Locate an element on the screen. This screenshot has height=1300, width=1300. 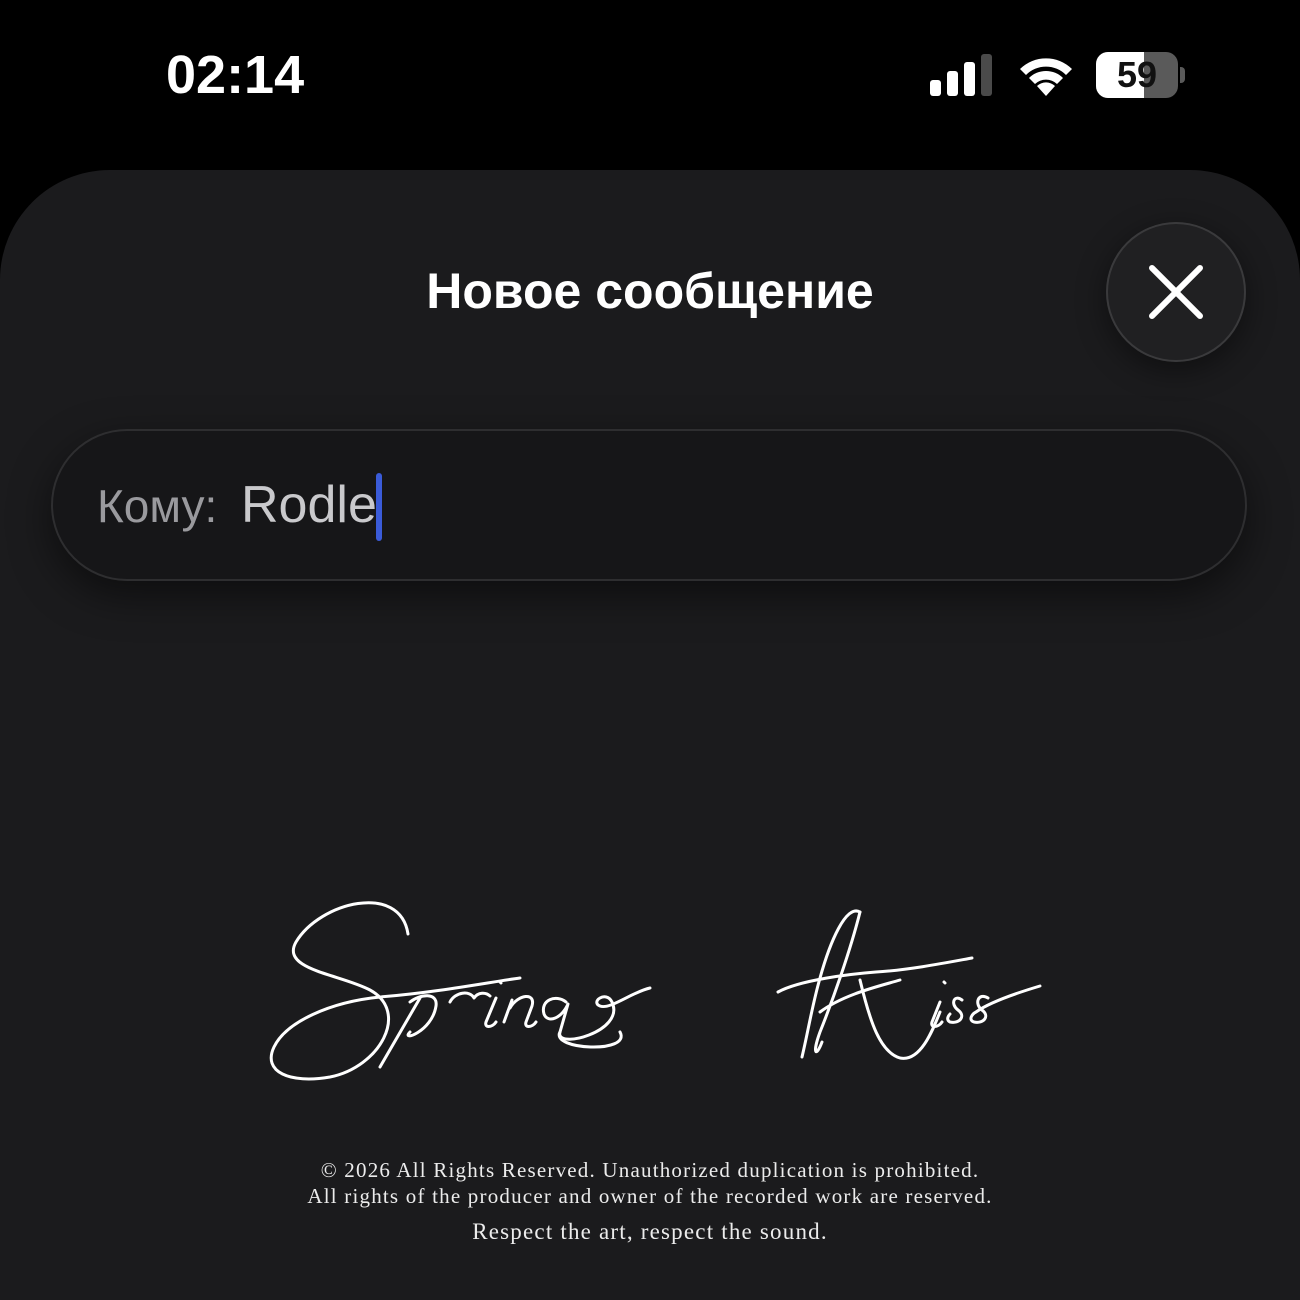
close-icon is located at coordinates (1176, 292).